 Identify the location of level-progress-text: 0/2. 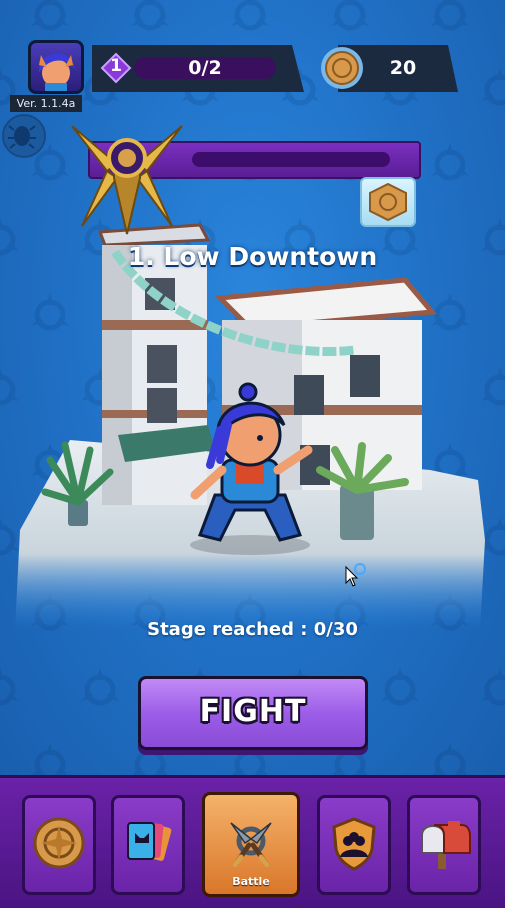
(205, 68).